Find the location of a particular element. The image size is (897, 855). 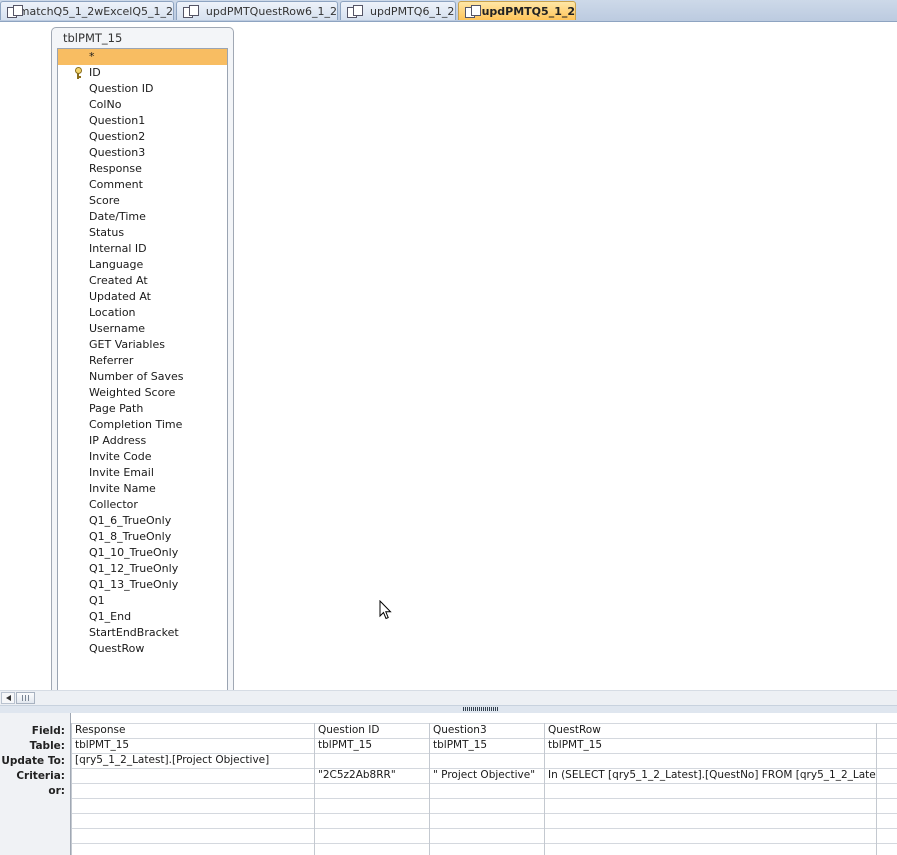

tab-updPMTQ6-1-2: updPMTQ6_1_2 is located at coordinates (398, 10).